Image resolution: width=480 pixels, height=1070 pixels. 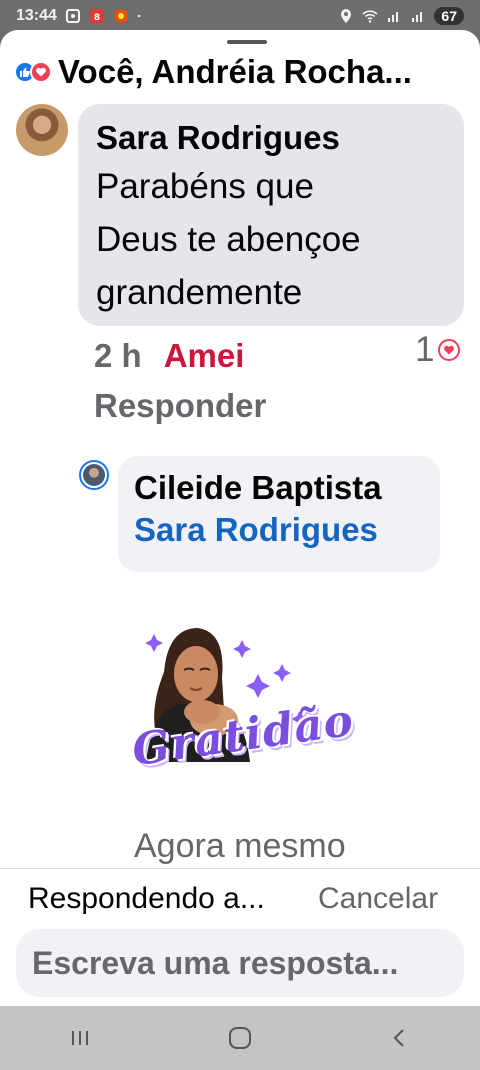 What do you see at coordinates (204, 356) in the screenshot?
I see `love-reaction-button: Amei` at bounding box center [204, 356].